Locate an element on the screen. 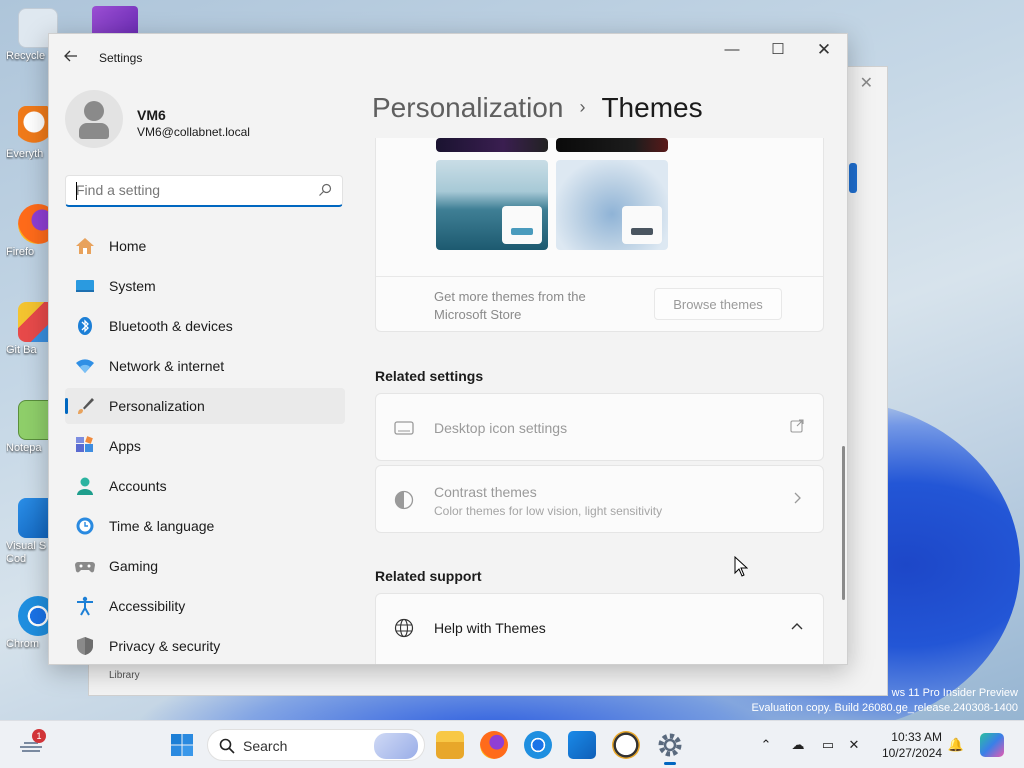  avatar is located at coordinates (94, 119).